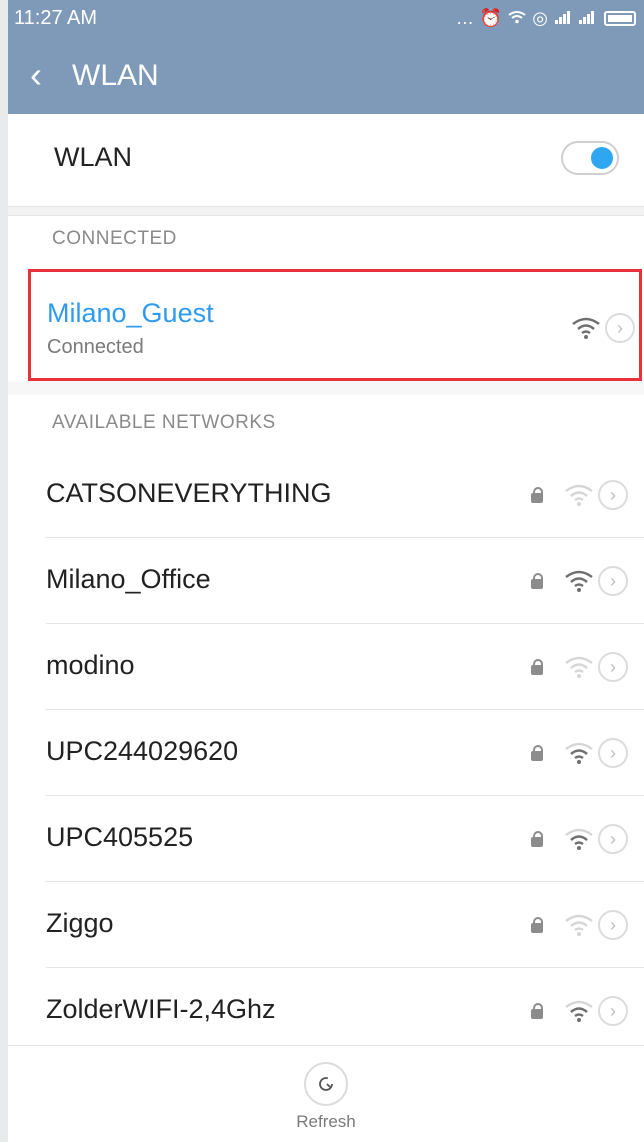 The image size is (644, 1143). What do you see at coordinates (50, 75) in the screenshot?
I see `chevron-left-icon: ‹` at bounding box center [50, 75].